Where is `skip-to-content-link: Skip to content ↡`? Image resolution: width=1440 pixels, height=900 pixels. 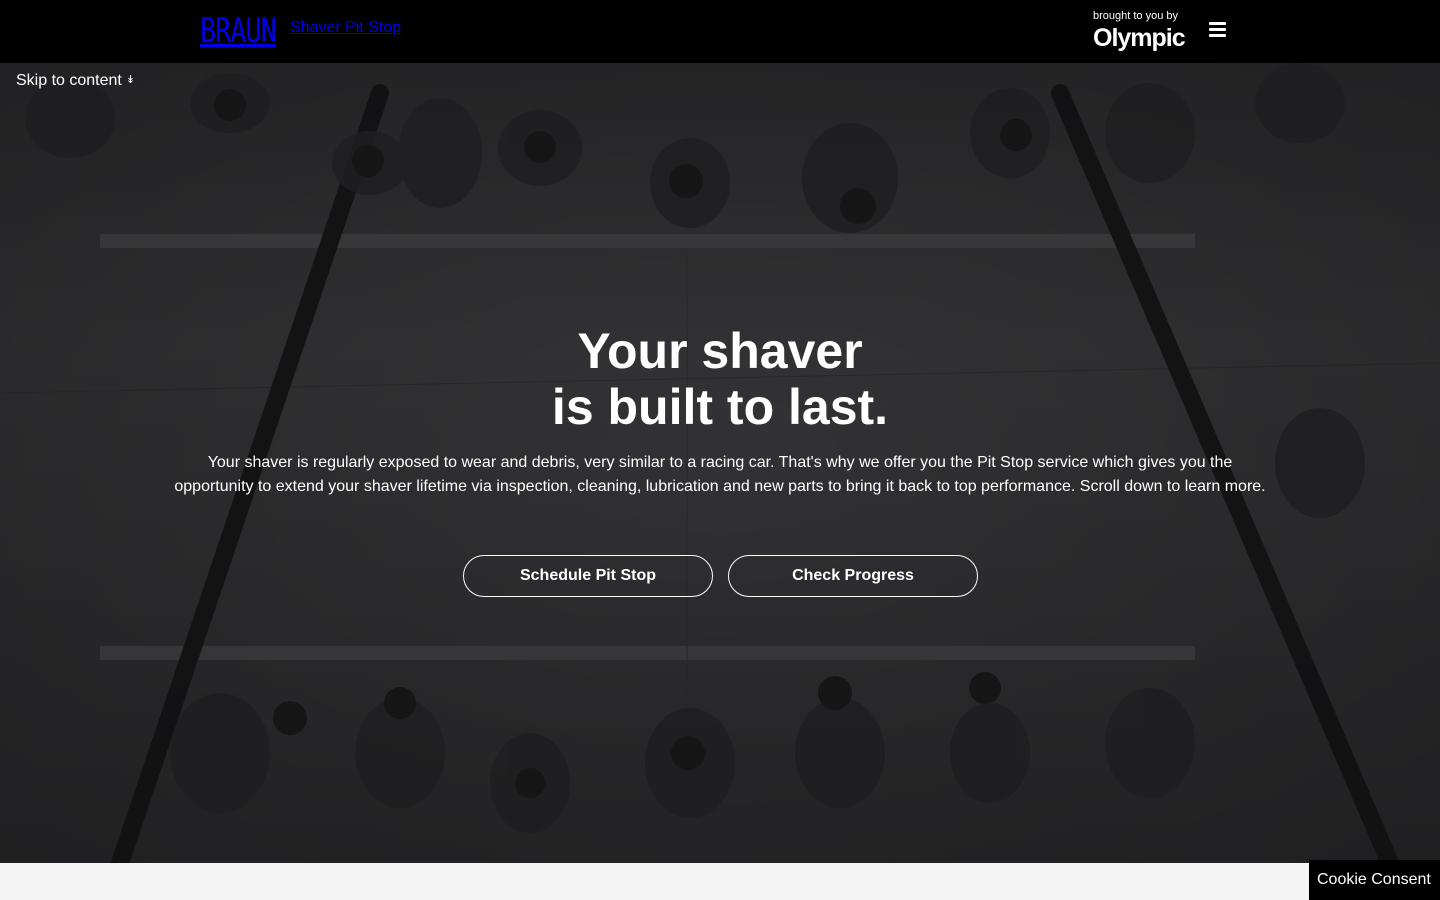 skip-to-content-link: Skip to content ↡ is located at coordinates (75, 81).